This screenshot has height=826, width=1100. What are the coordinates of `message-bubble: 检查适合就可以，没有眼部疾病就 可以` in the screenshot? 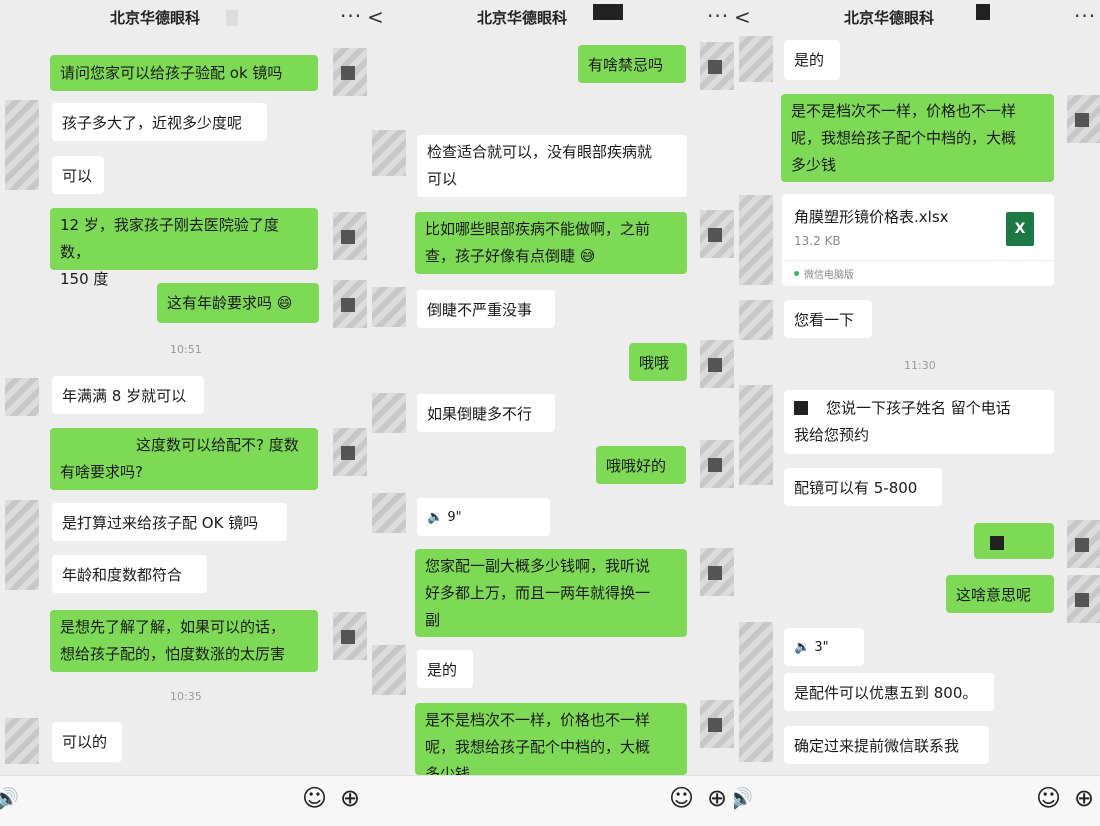 It's located at (552, 166).